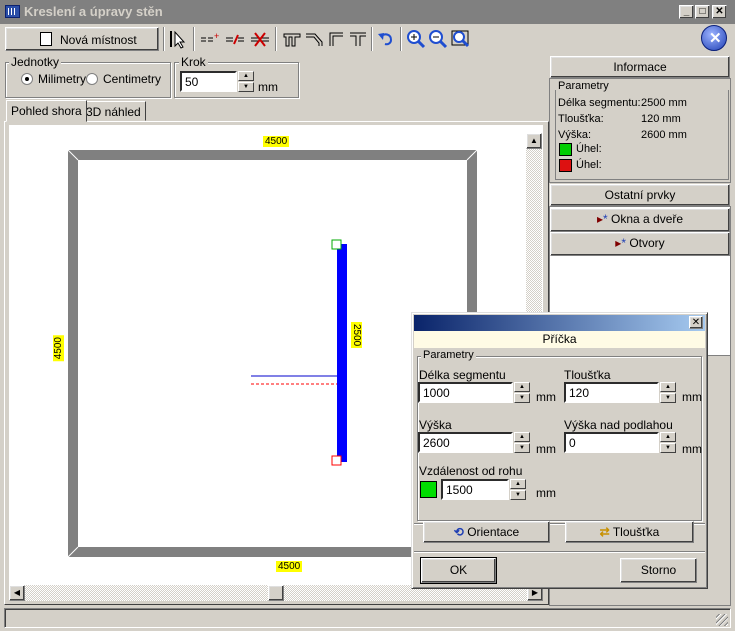 The width and height of the screenshot is (735, 631). I want to click on thickness-swap-button: ⇄ Tloušťka, so click(629, 532).